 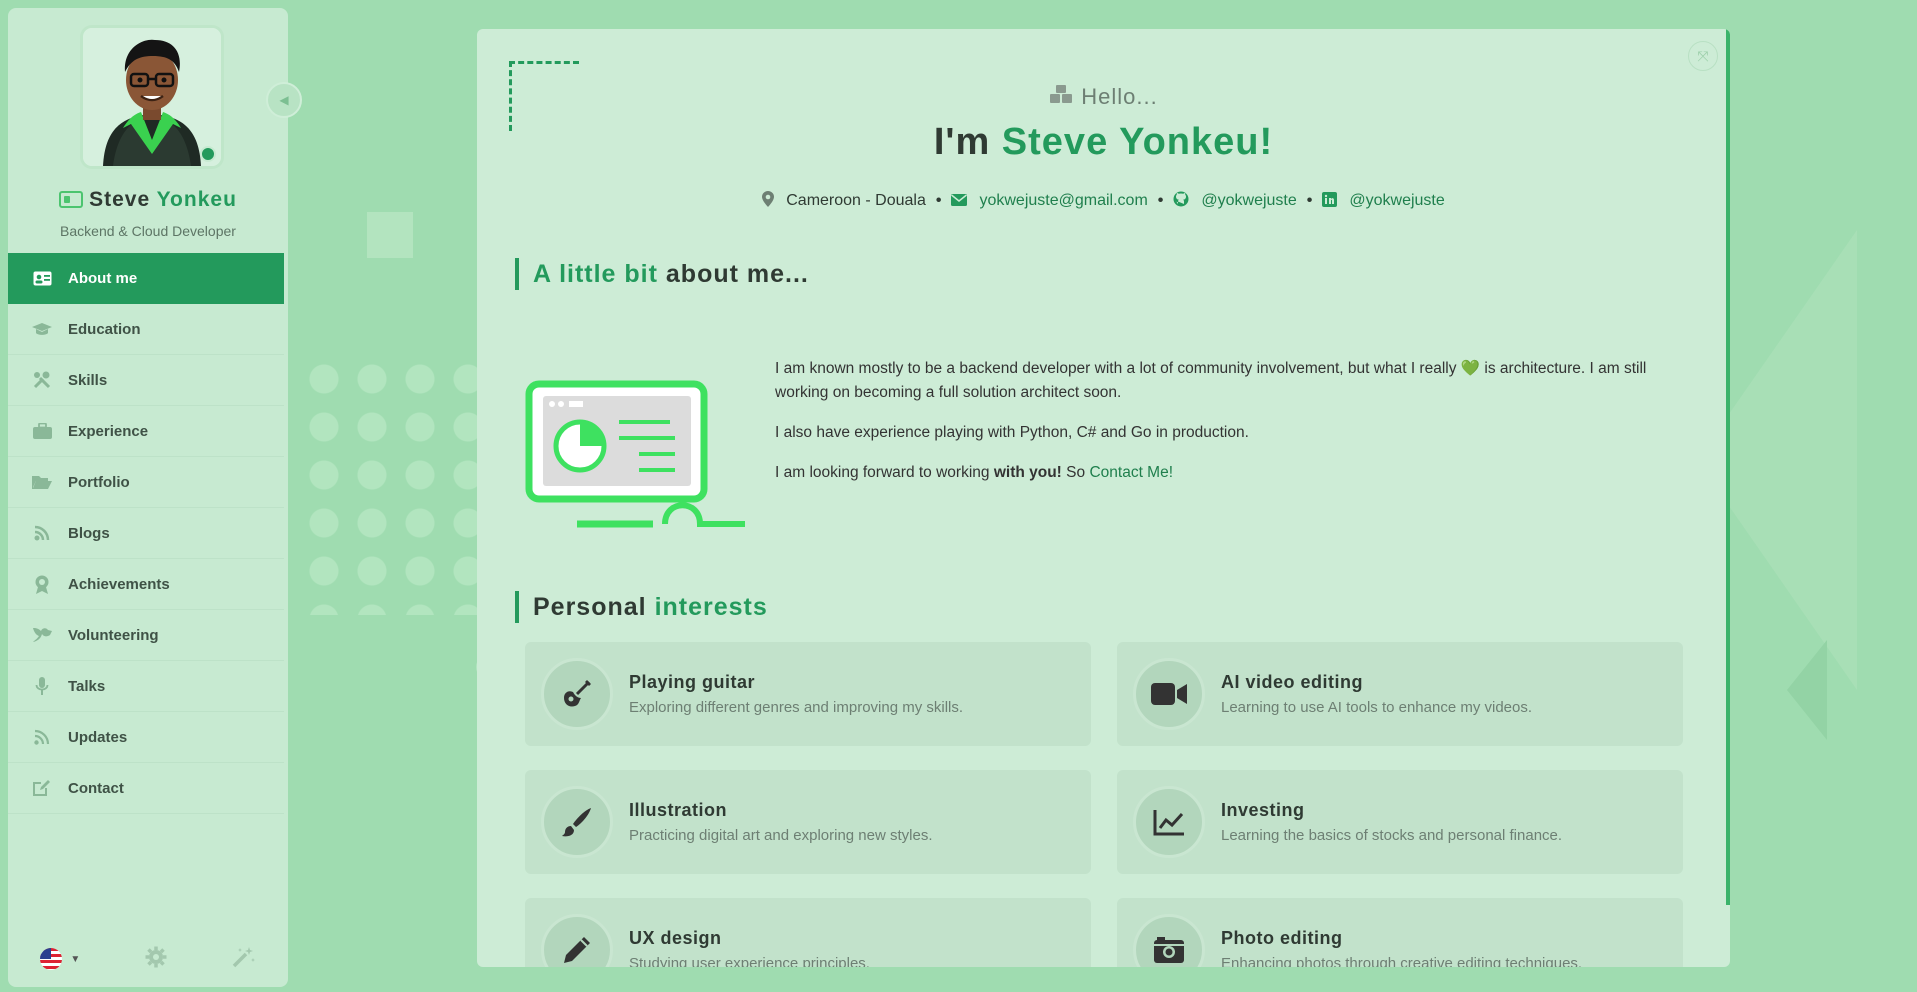 I want to click on profile-first-name: Steve, so click(x=120, y=199).